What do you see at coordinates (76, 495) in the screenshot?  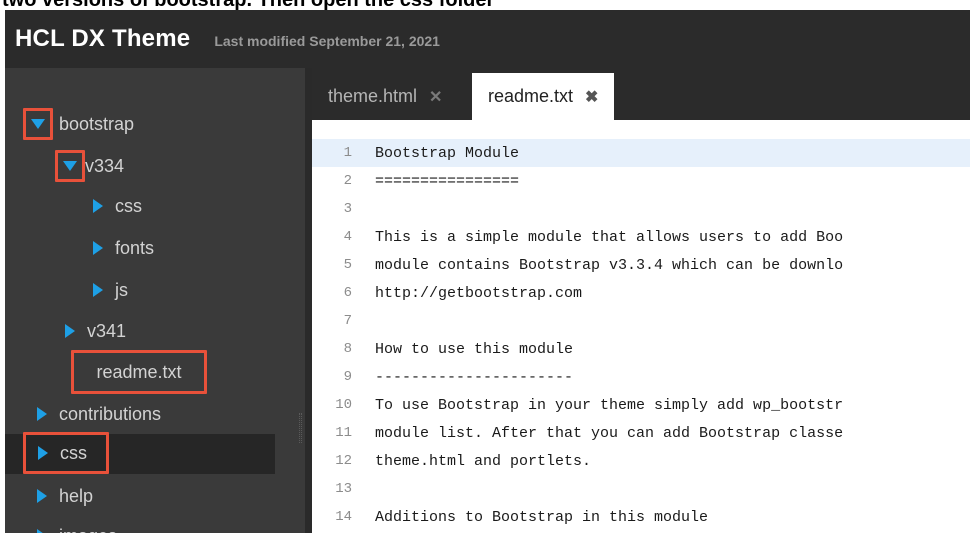 I see `tree-label-help: help` at bounding box center [76, 495].